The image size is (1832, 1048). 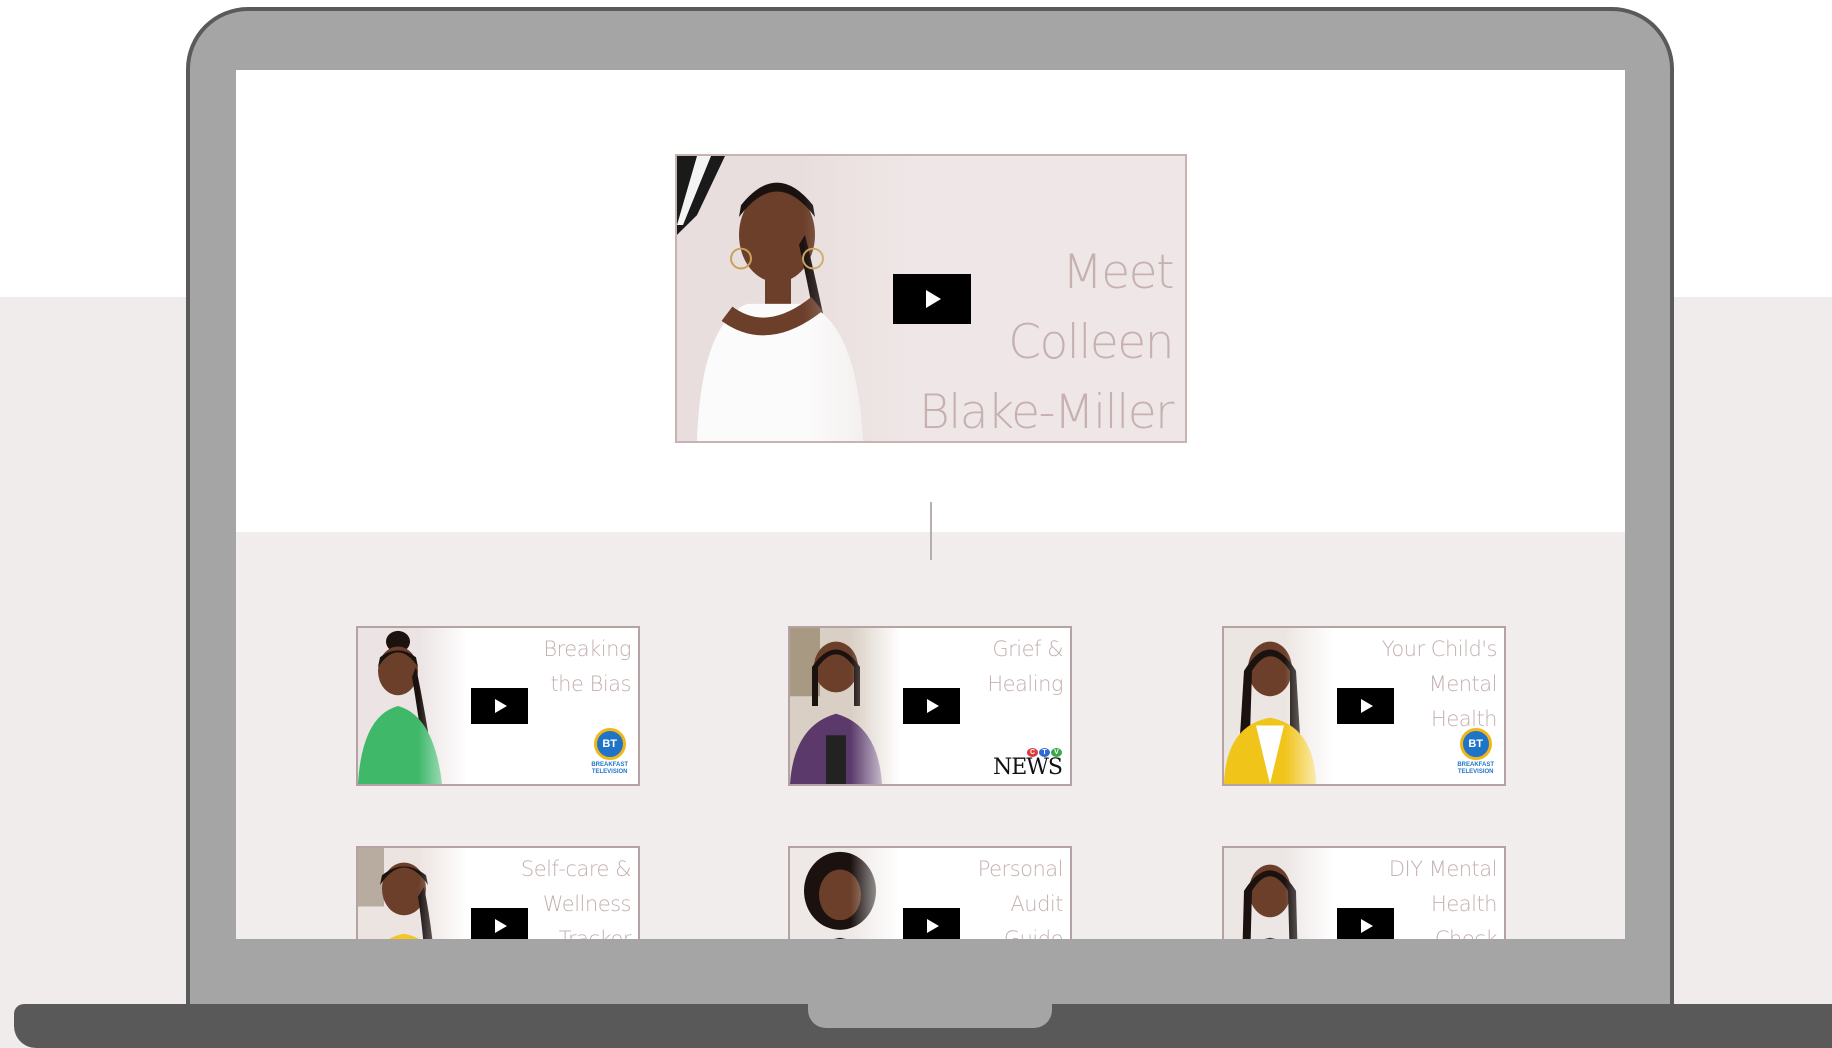 What do you see at coordinates (1025, 666) in the screenshot?
I see `video-title: Grief & Healing` at bounding box center [1025, 666].